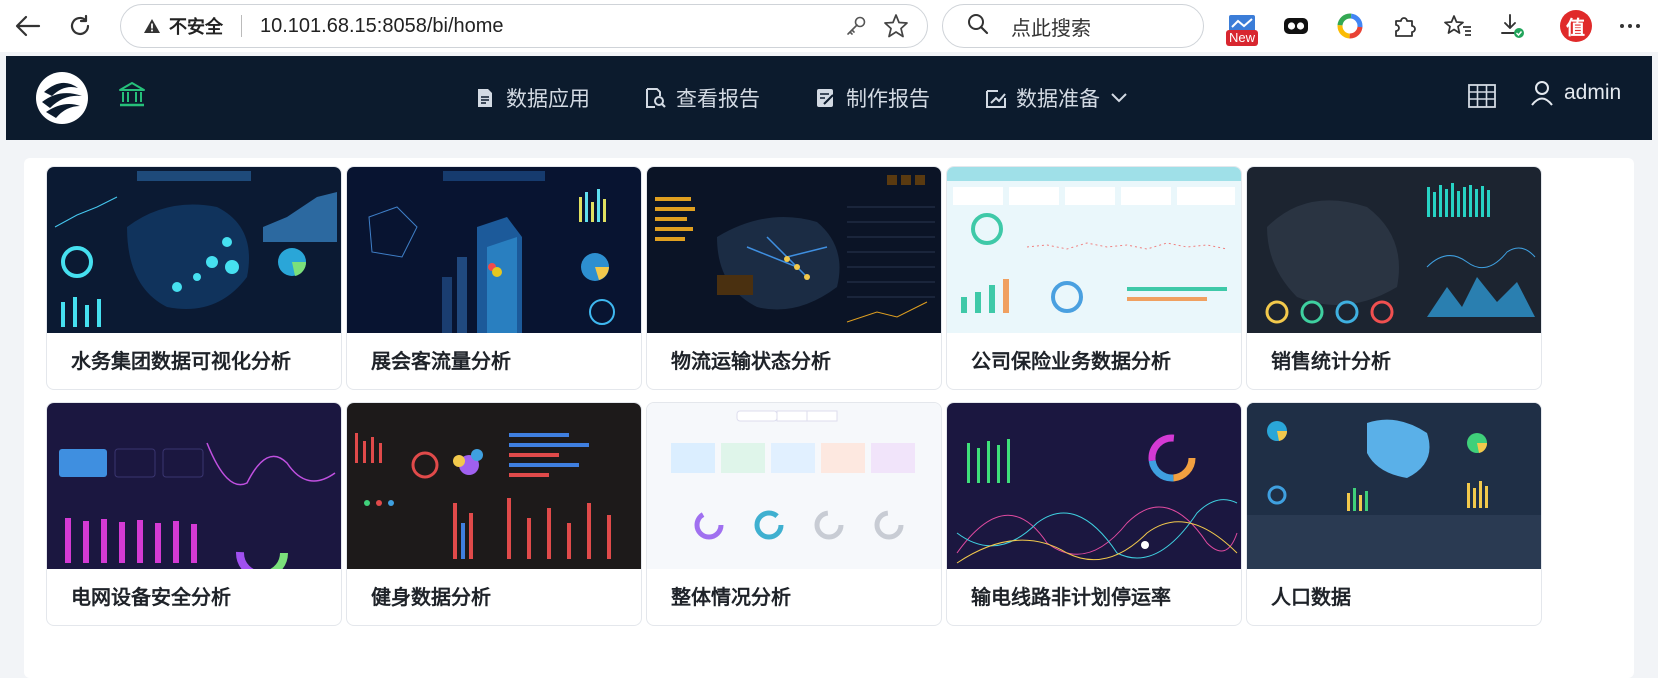  I want to click on chevron-down-icon, so click(1119, 98).